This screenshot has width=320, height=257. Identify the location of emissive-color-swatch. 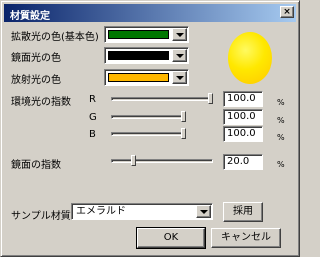
(138, 77).